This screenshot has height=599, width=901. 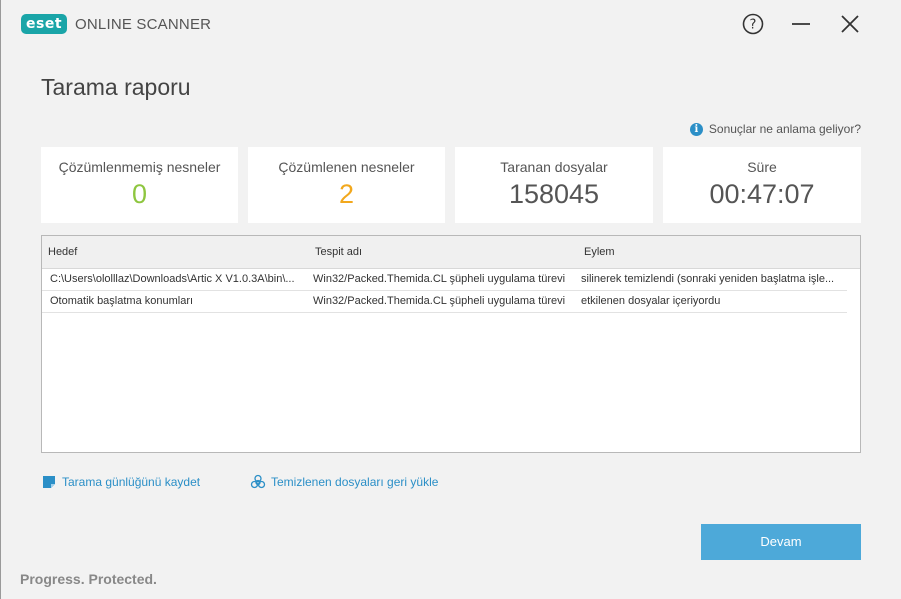 What do you see at coordinates (116, 87) in the screenshot?
I see `page-title: Tarama raporu` at bounding box center [116, 87].